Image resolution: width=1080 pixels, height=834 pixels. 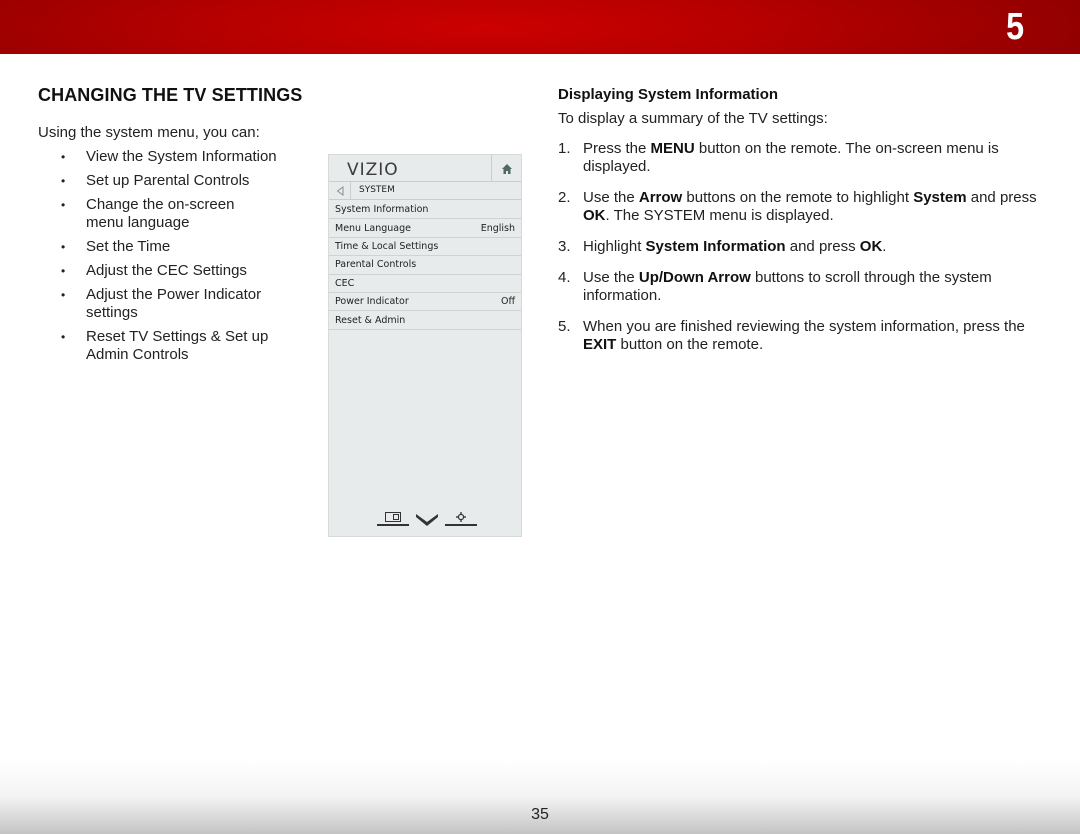 What do you see at coordinates (715, 246) in the screenshot?
I see `emphasis-text: System Information` at bounding box center [715, 246].